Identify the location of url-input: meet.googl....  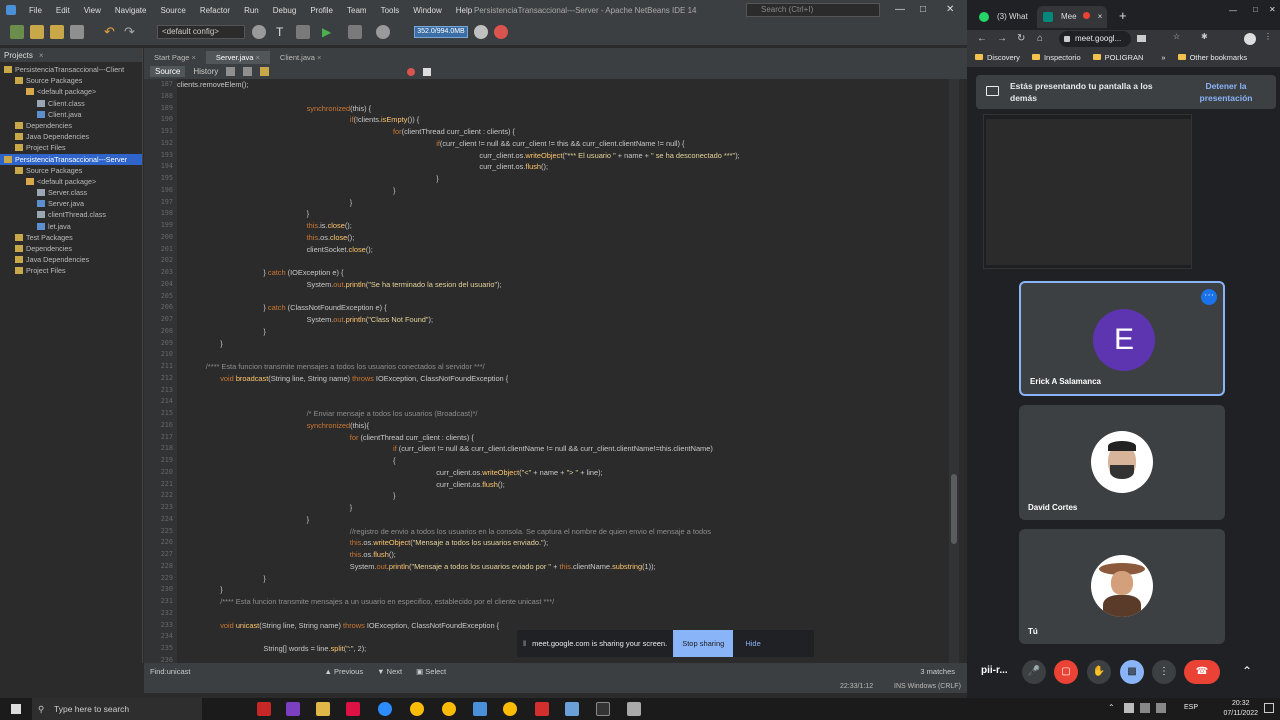
(1095, 39).